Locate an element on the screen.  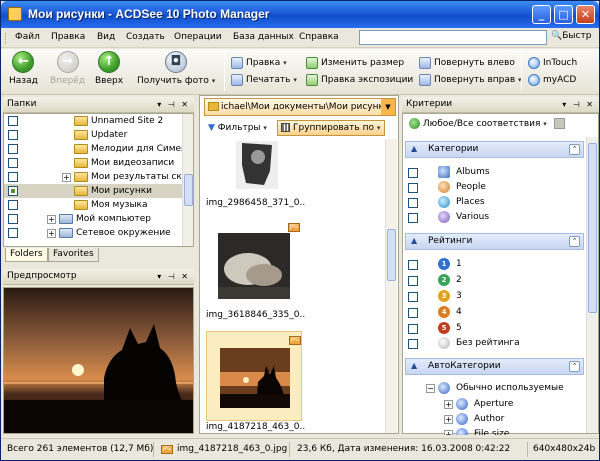
auto-author: + Author is located at coordinates (494, 419).